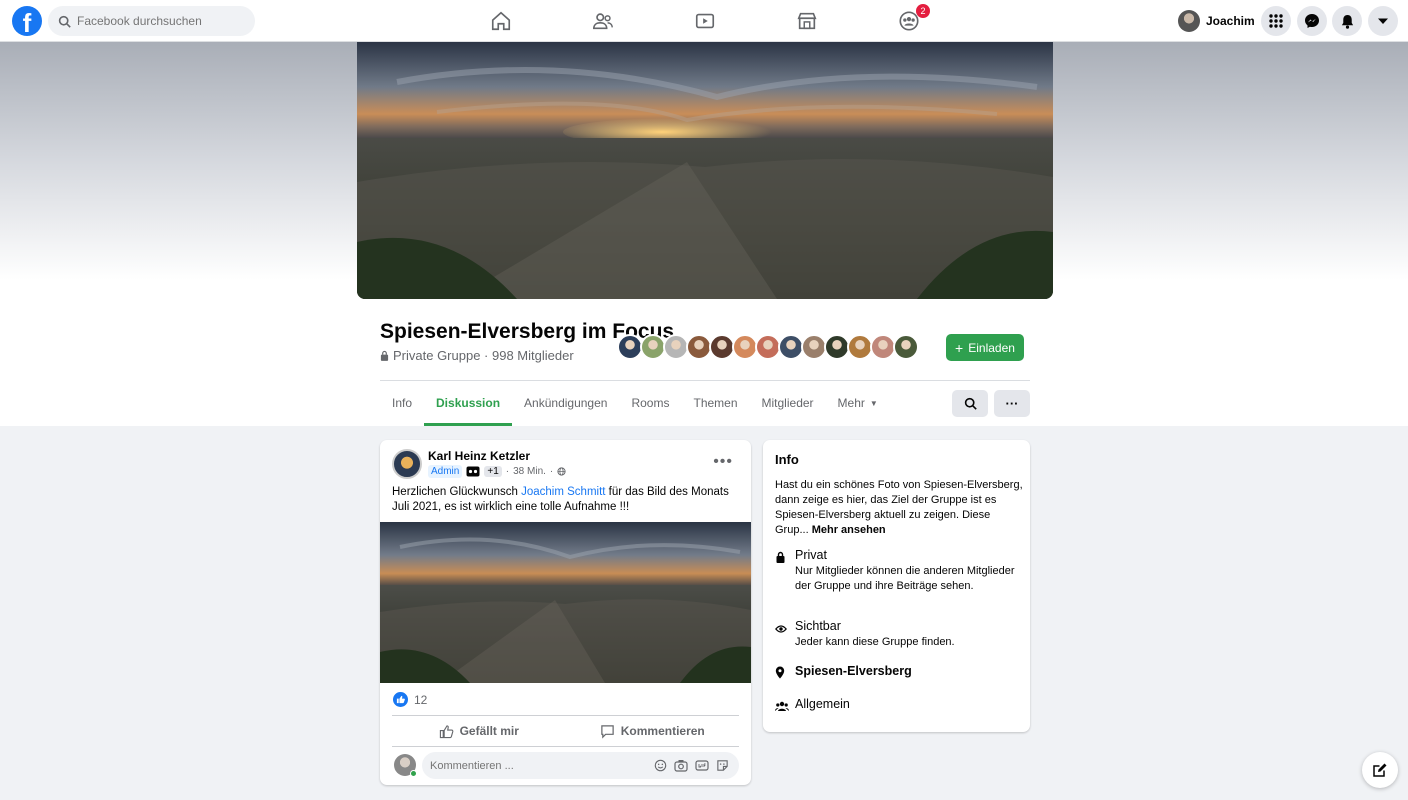  Describe the element at coordinates (157, 21) in the screenshot. I see `search-input` at that location.